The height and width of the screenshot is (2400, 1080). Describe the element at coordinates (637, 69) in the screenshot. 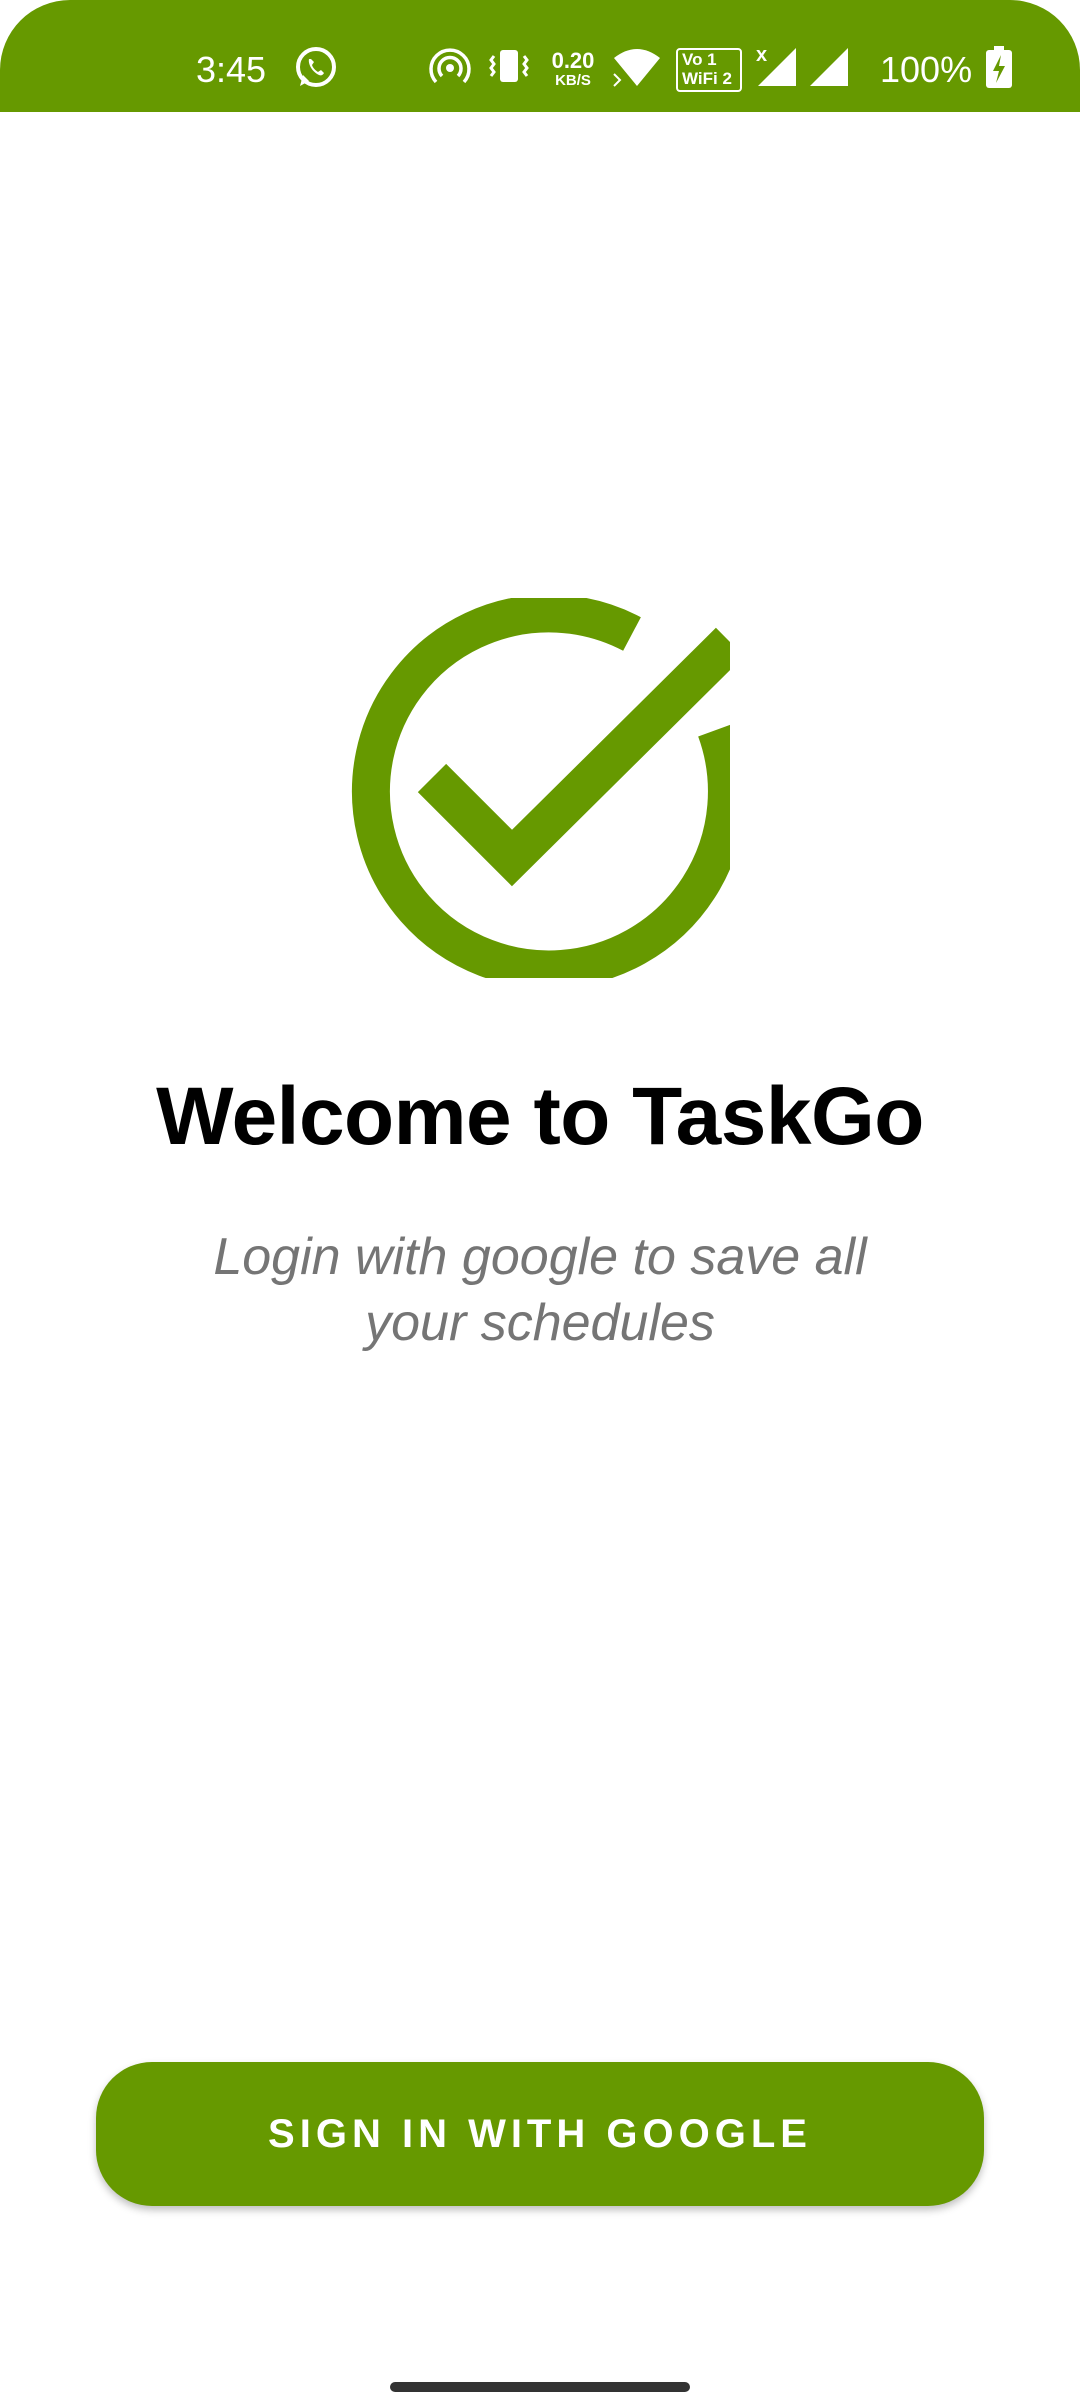

I see `wifi-icon` at that location.